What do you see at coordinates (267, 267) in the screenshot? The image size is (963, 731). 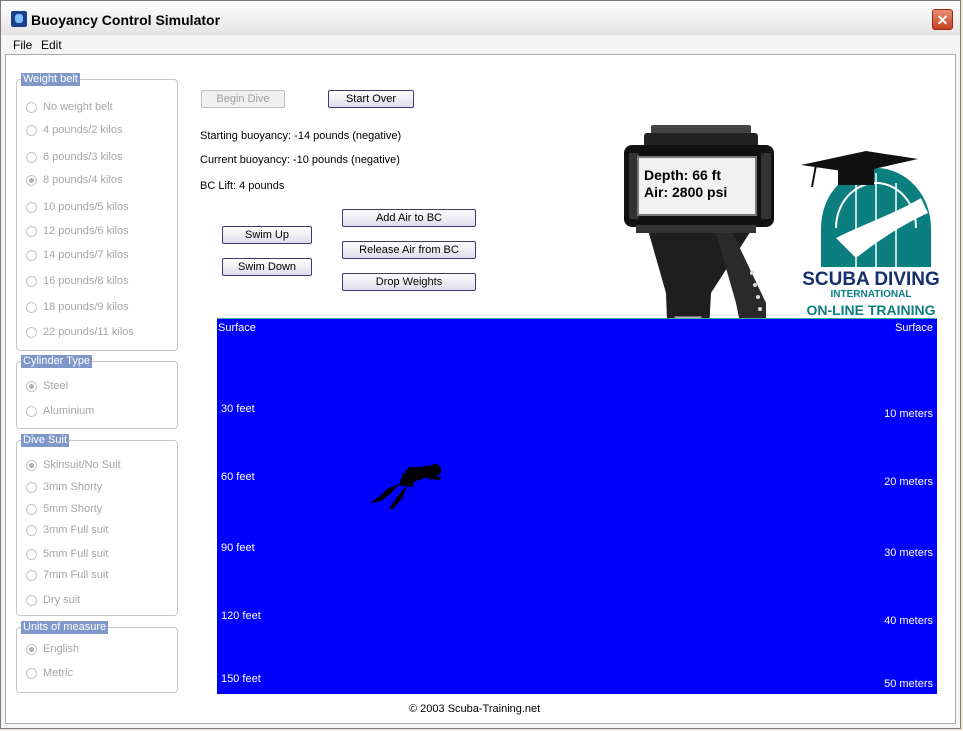 I see `swim-down-button: Swim Down` at bounding box center [267, 267].